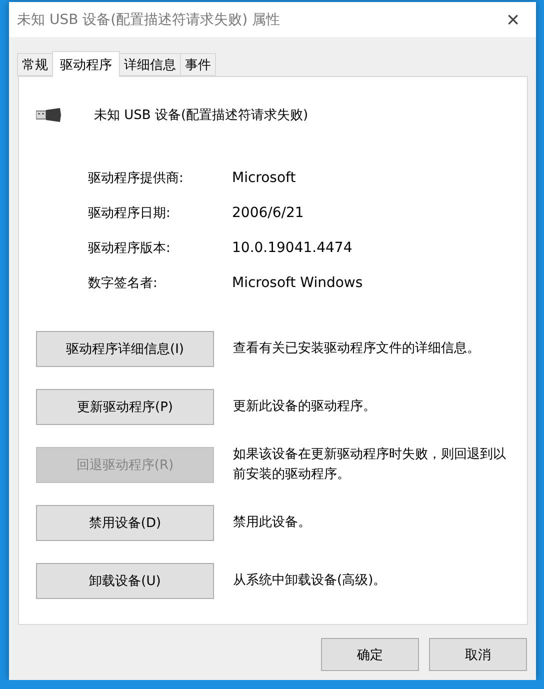  Describe the element at coordinates (86, 64) in the screenshot. I see `tab: 驱动程序` at that location.